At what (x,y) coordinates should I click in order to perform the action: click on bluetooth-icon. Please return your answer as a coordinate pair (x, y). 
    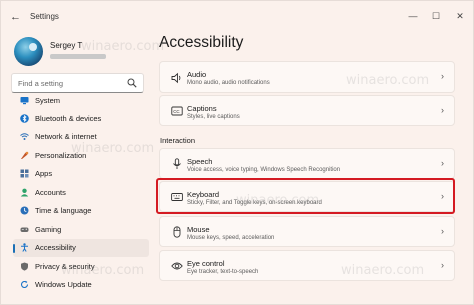
    Looking at the image, I should click on (24, 118).